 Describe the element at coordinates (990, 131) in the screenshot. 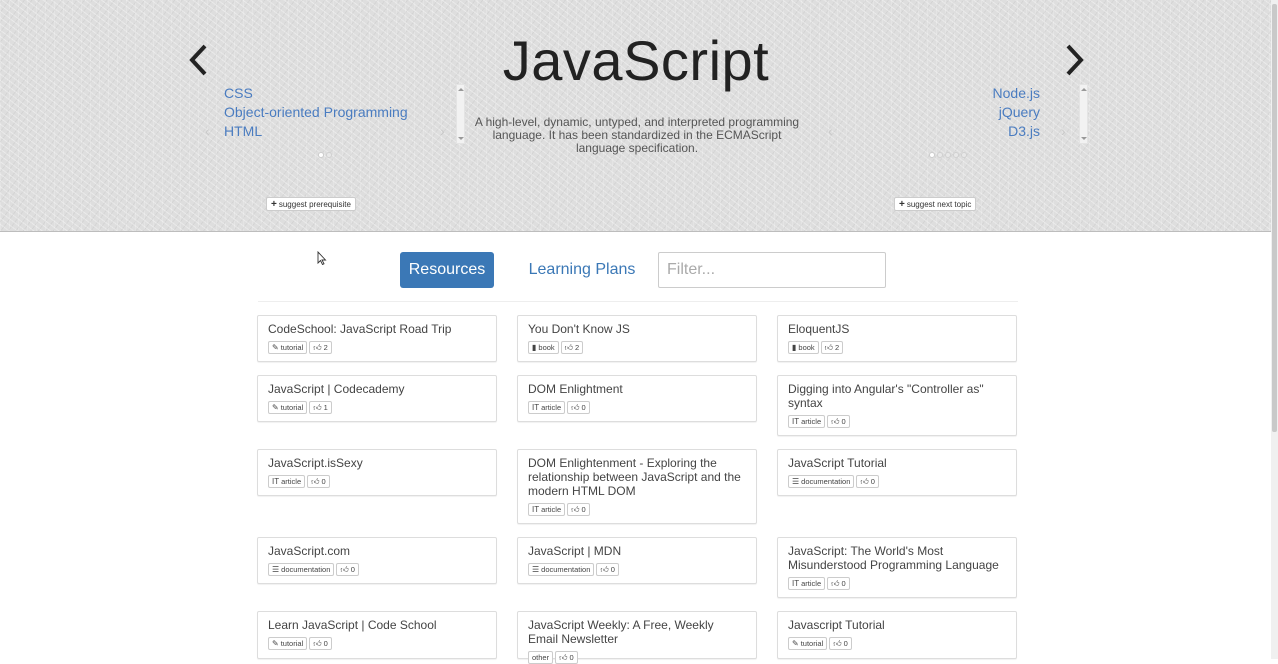

I see `next-topic-link: D3.js` at that location.